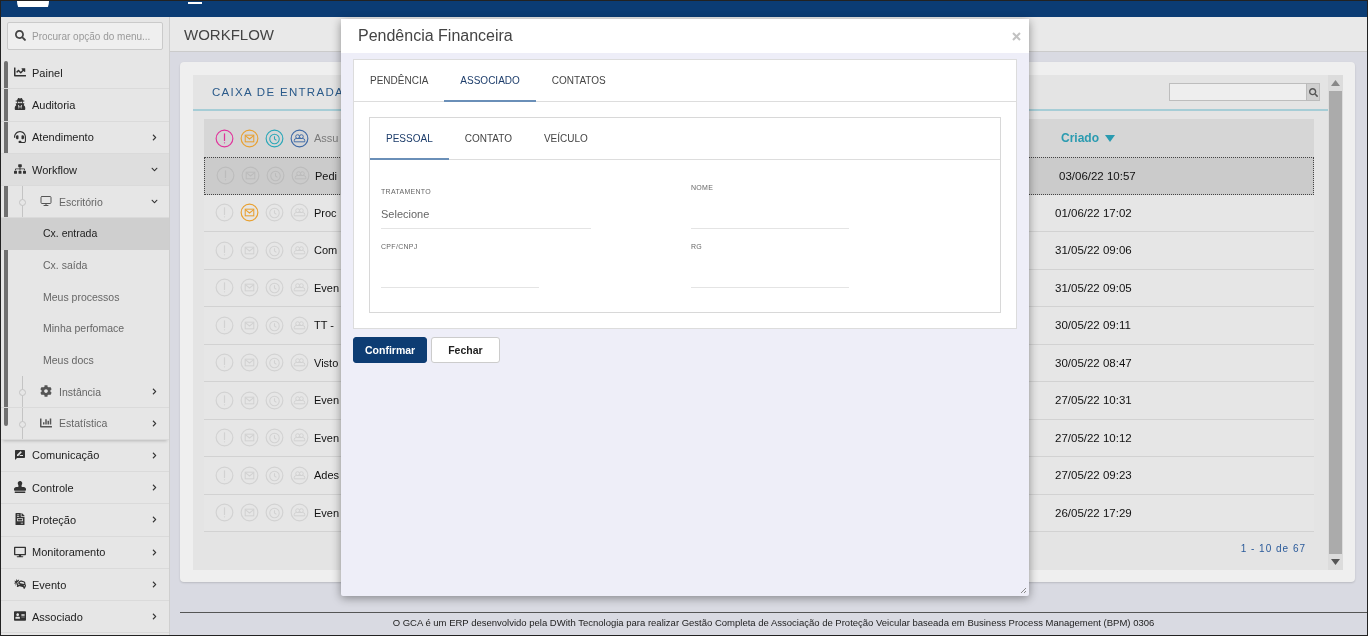 This screenshot has height=636, width=1368. What do you see at coordinates (46, 392) in the screenshot?
I see `gear-icon` at bounding box center [46, 392].